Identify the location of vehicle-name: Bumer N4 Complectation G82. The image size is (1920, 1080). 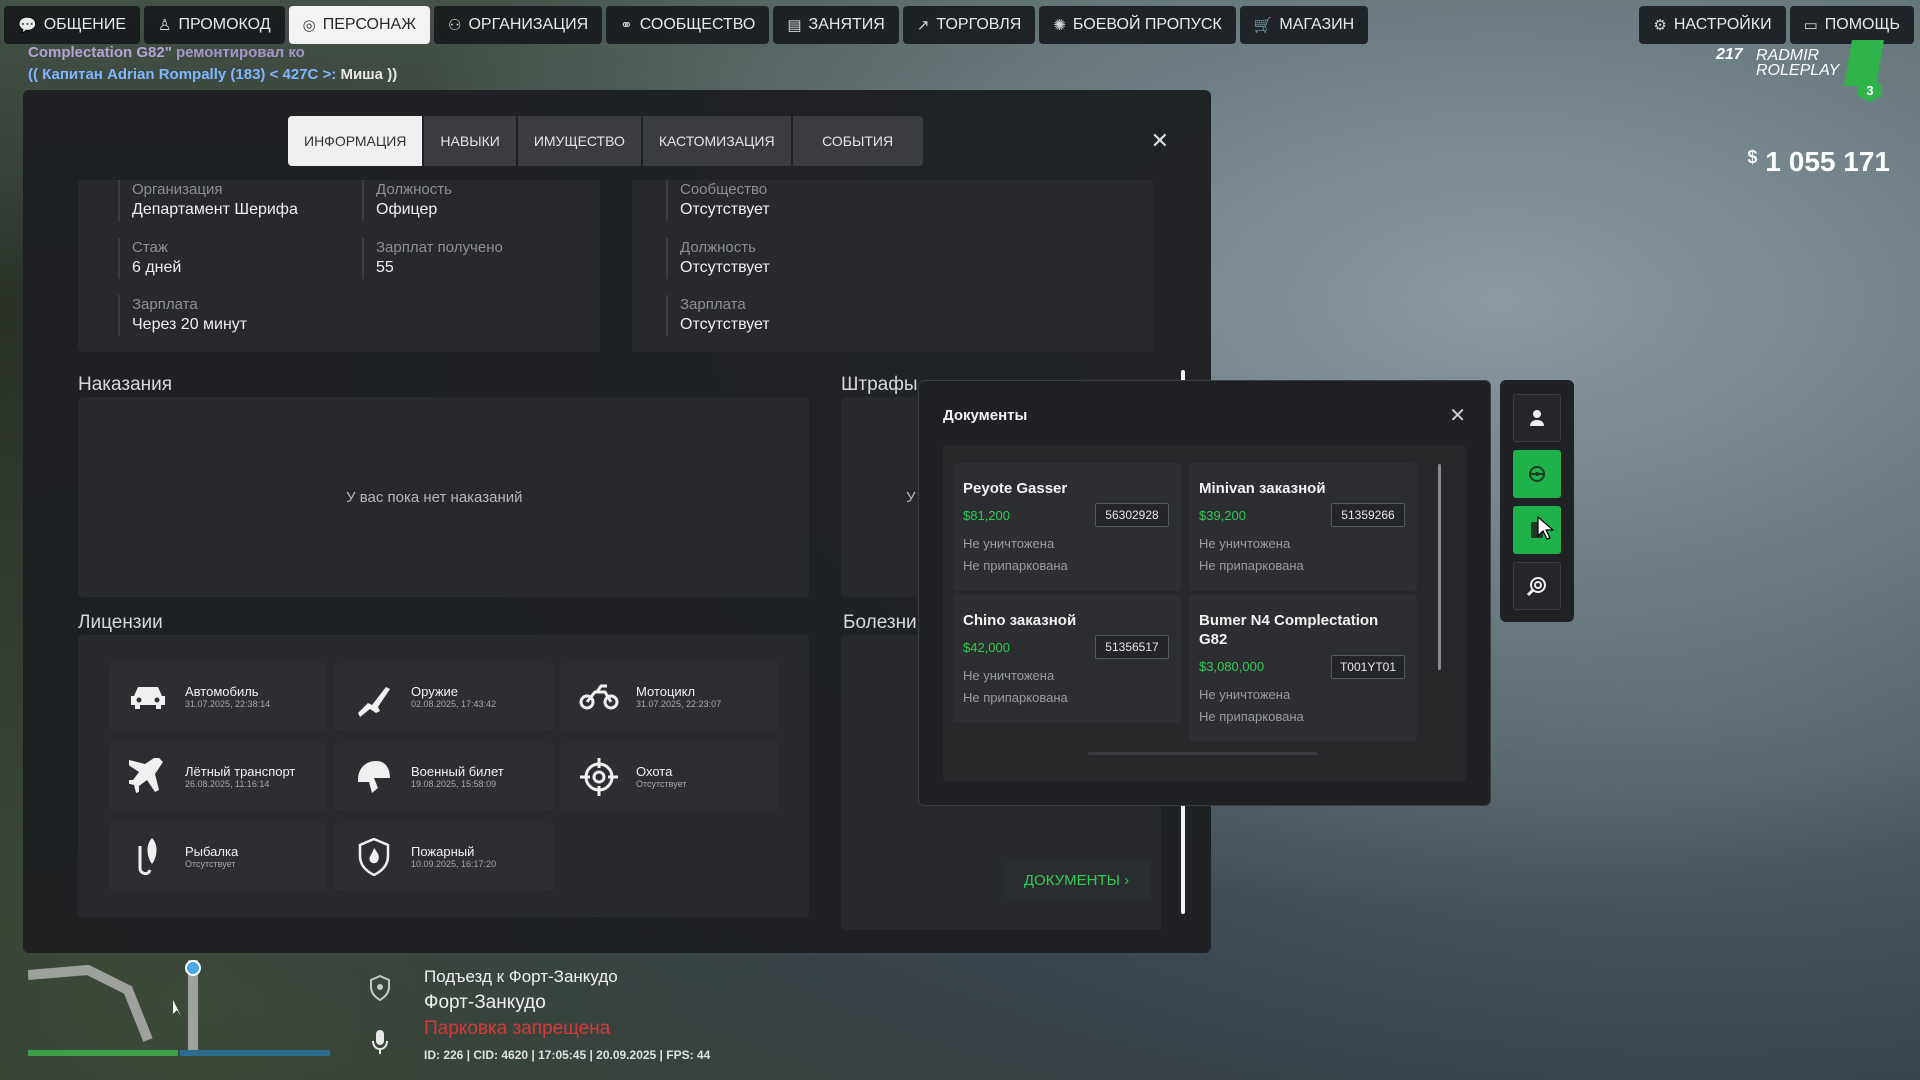
(1289, 630).